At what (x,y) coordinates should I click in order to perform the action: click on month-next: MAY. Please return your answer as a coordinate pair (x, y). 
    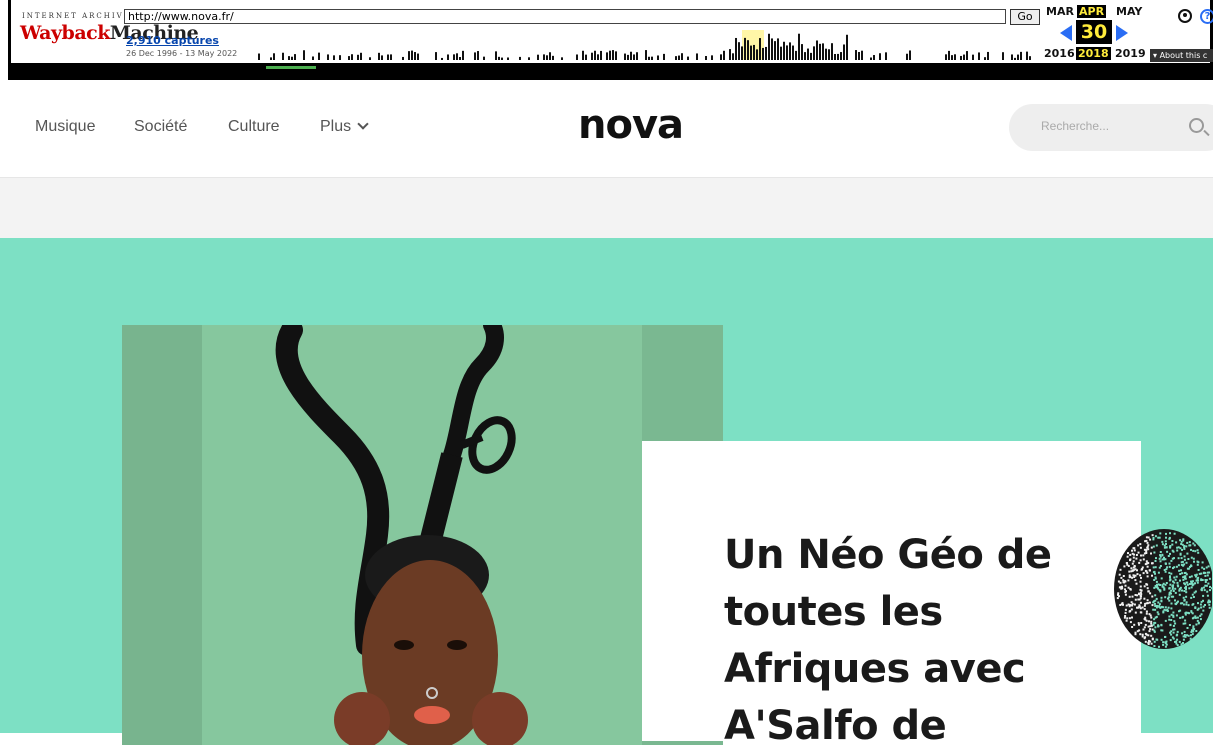
    Looking at the image, I should click on (1129, 11).